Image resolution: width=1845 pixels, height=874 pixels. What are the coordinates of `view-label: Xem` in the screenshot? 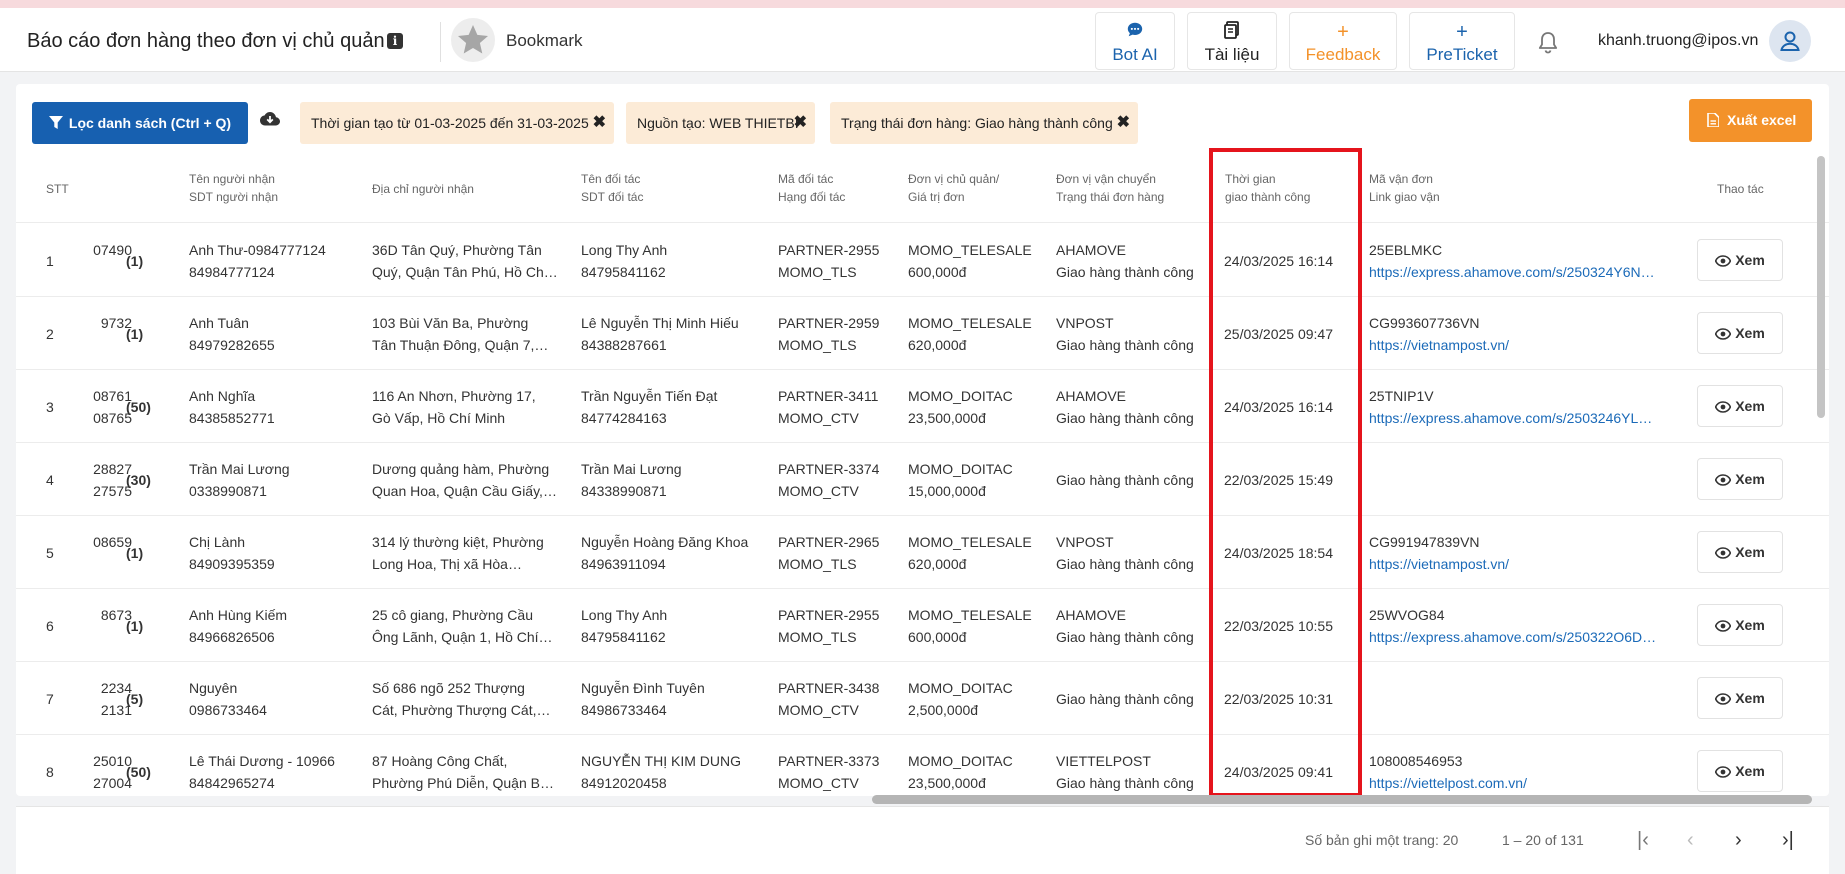 It's located at (1750, 406).